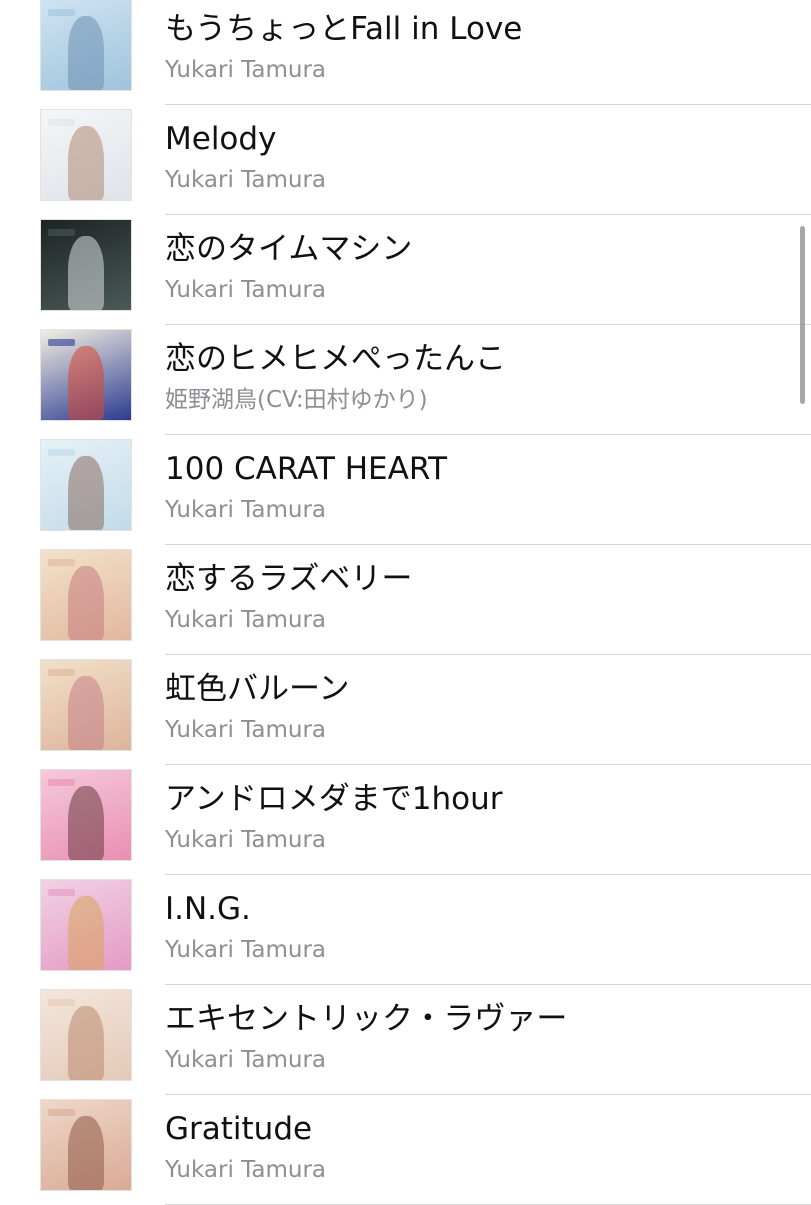 This screenshot has height=1205, width=811. I want to click on song-title: 恋のヒメヒメぺったんこ, so click(335, 359).